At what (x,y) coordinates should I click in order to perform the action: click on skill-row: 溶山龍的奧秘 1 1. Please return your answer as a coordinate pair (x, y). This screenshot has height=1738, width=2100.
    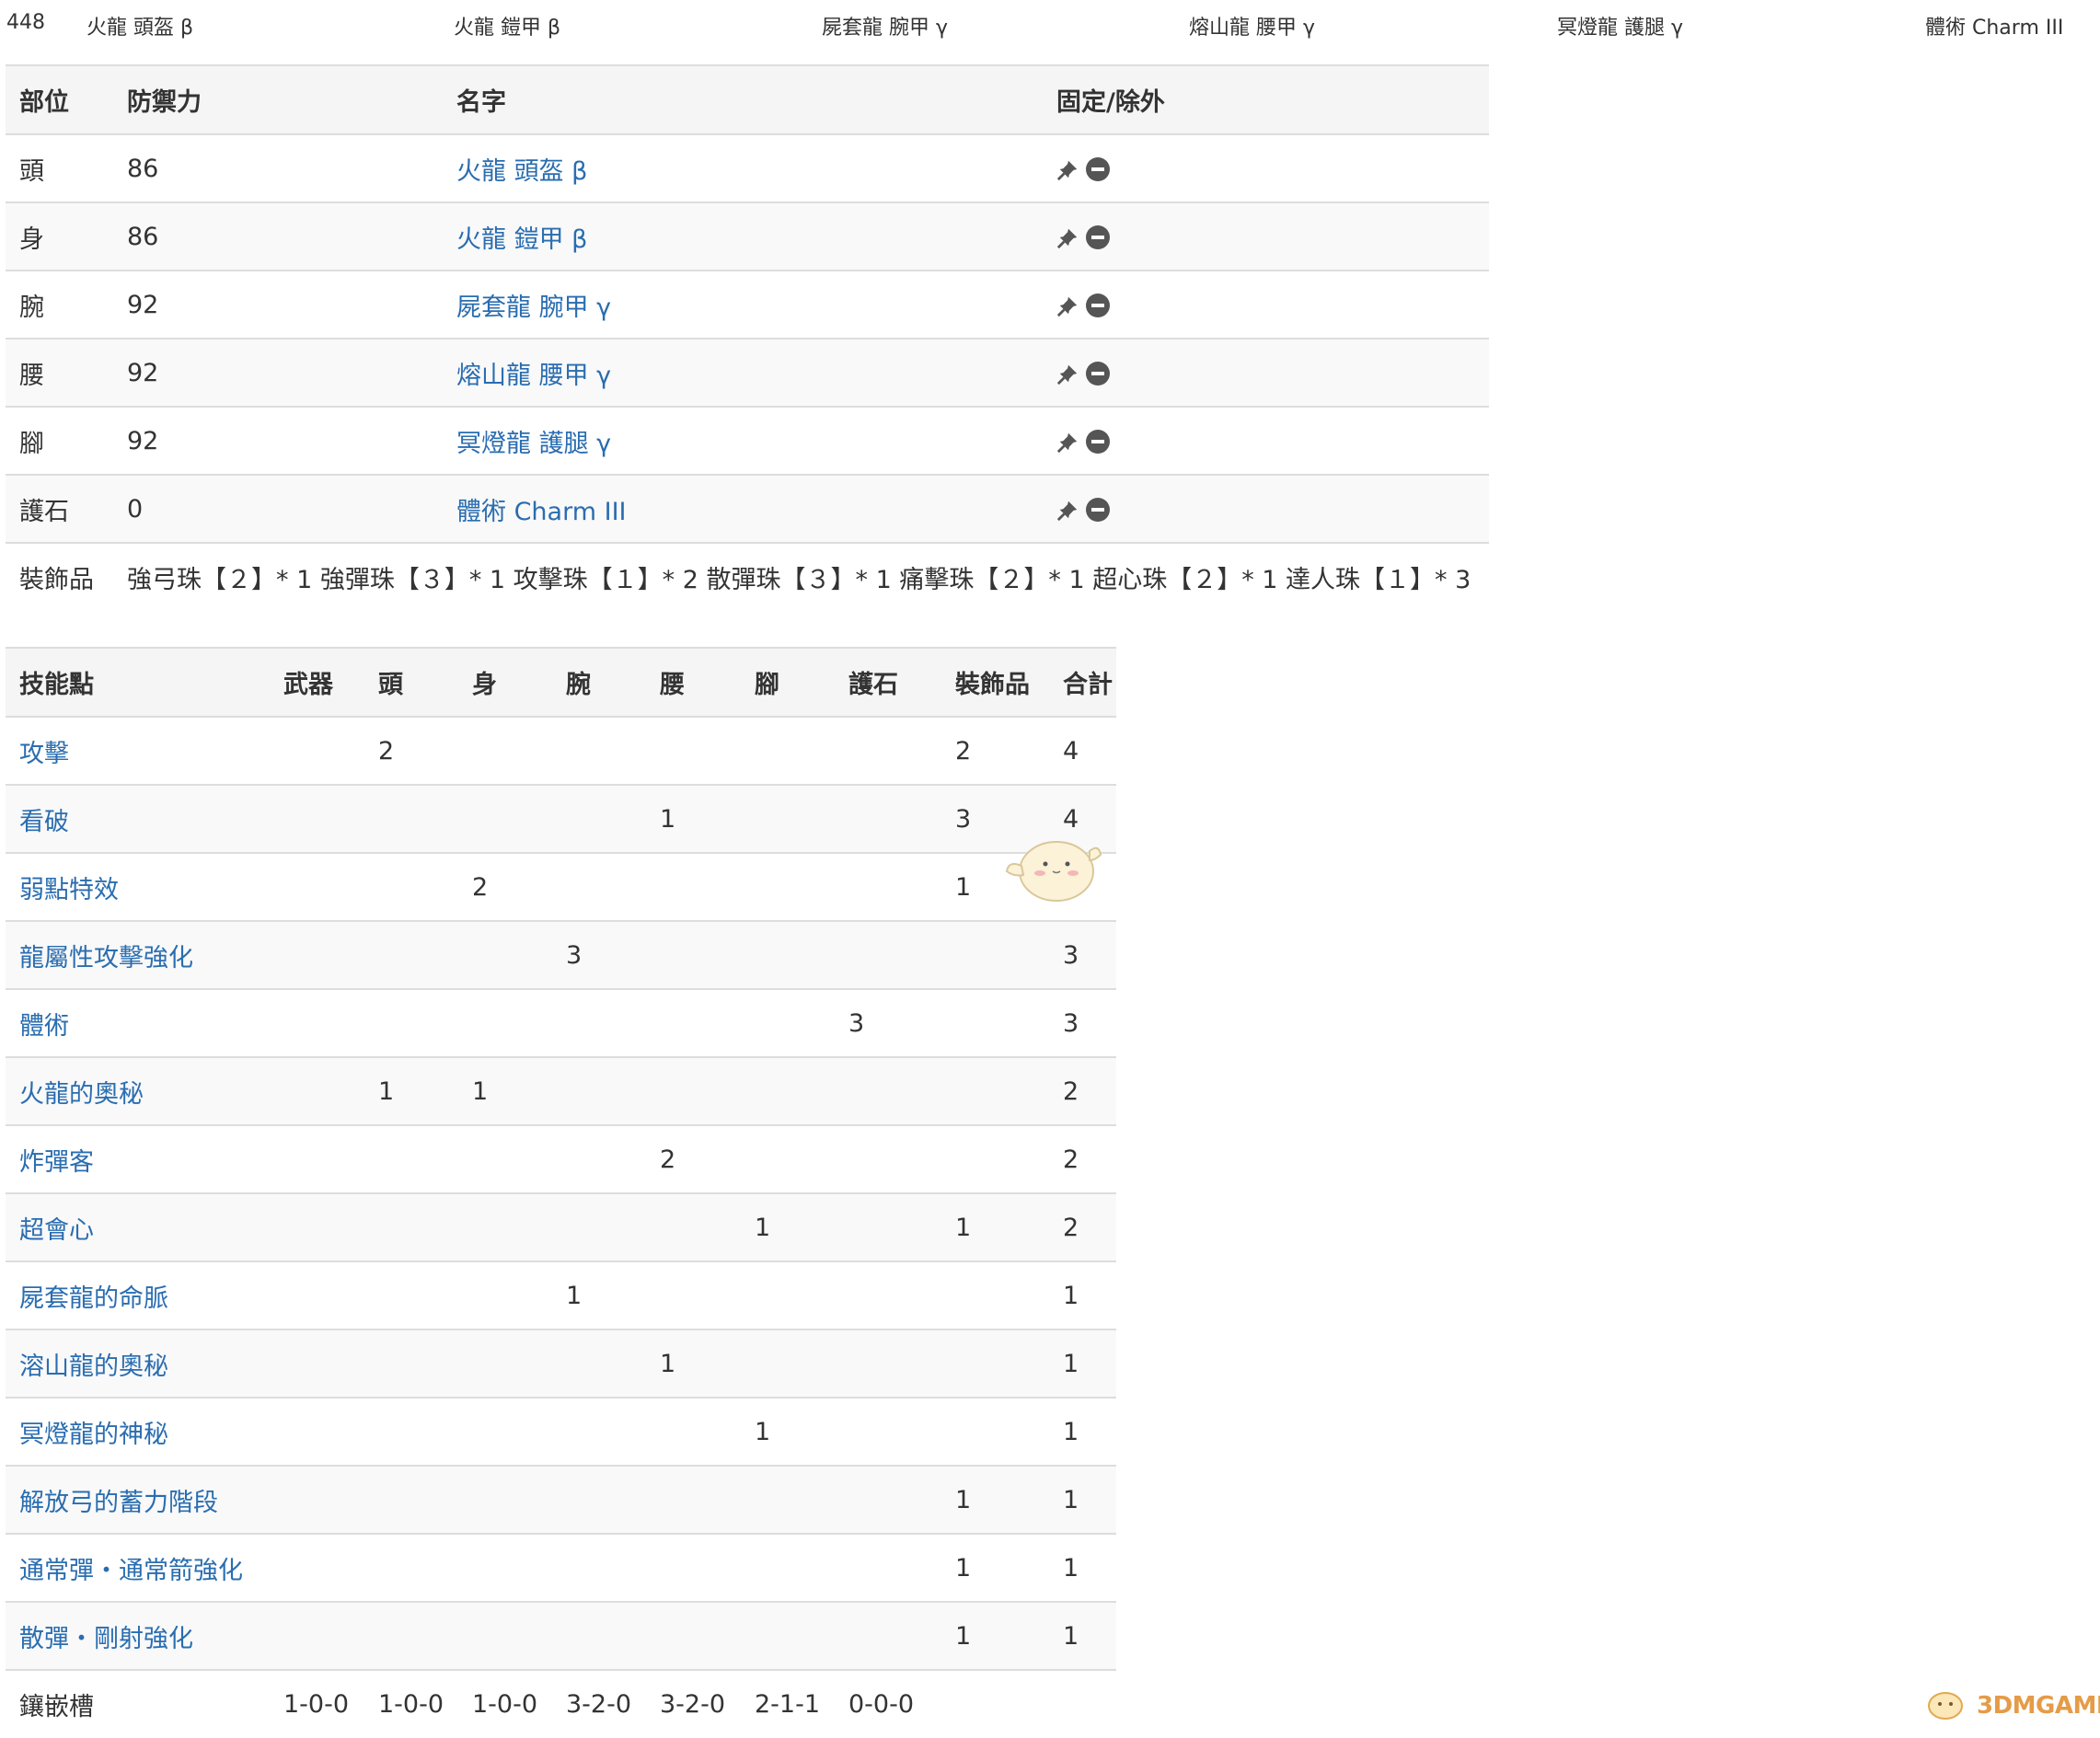
    Looking at the image, I should click on (561, 1363).